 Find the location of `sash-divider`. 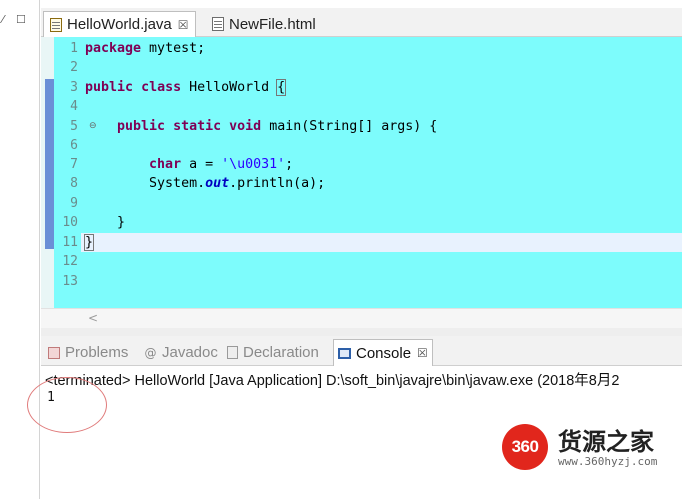

sash-divider is located at coordinates (361, 332).